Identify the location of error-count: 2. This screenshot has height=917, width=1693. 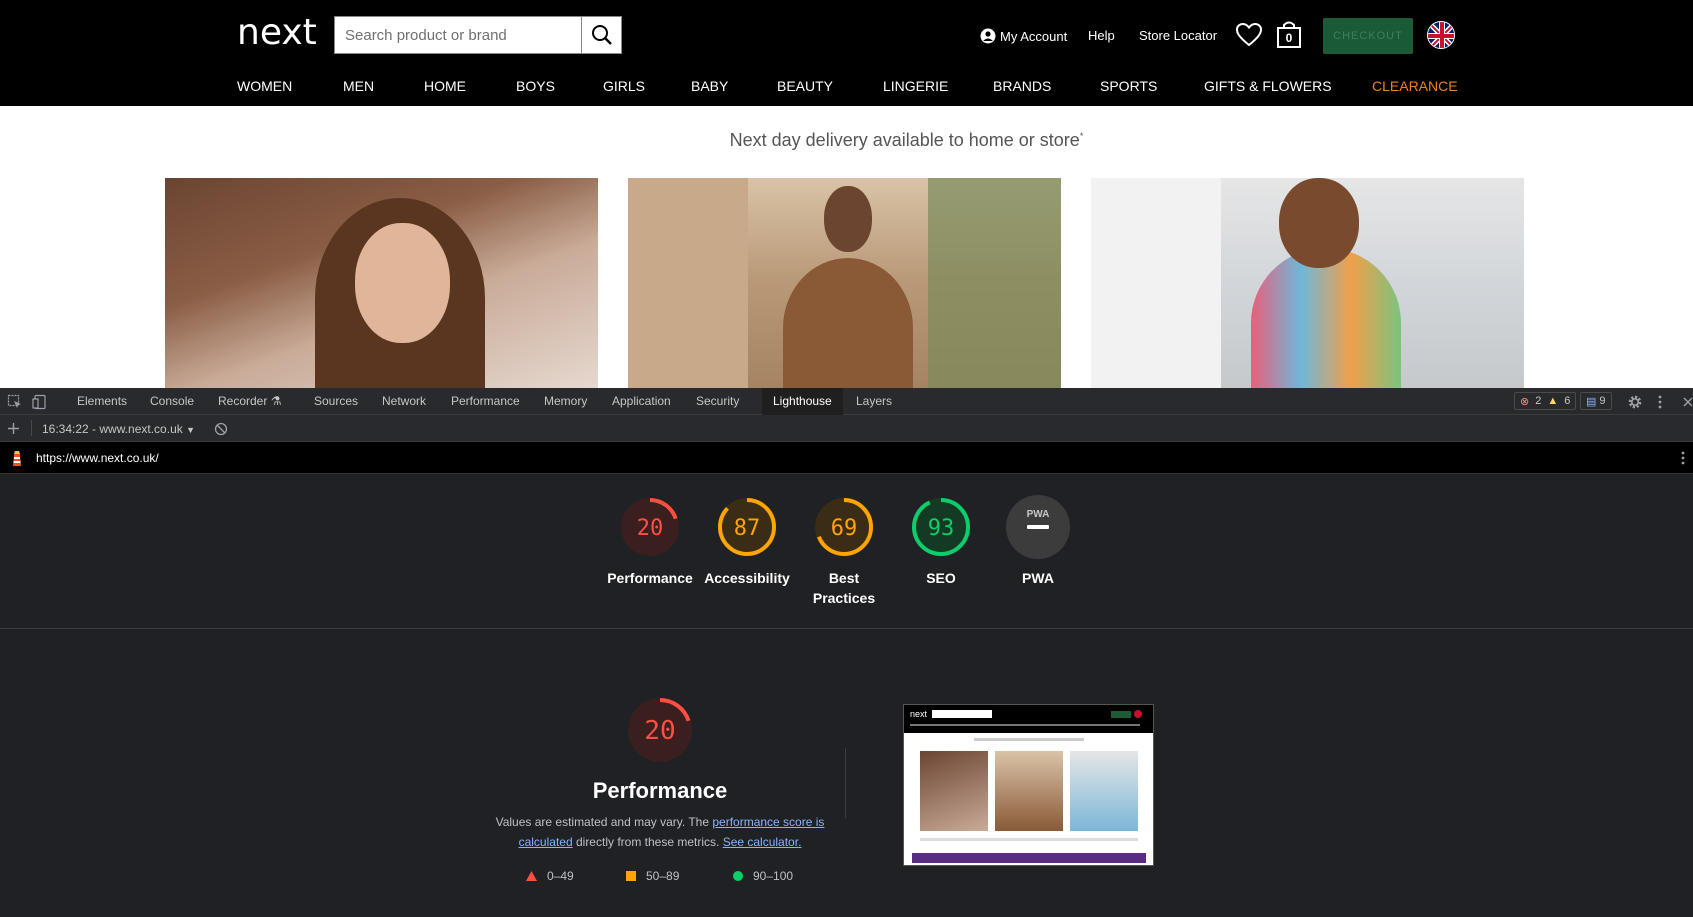
(1538, 401).